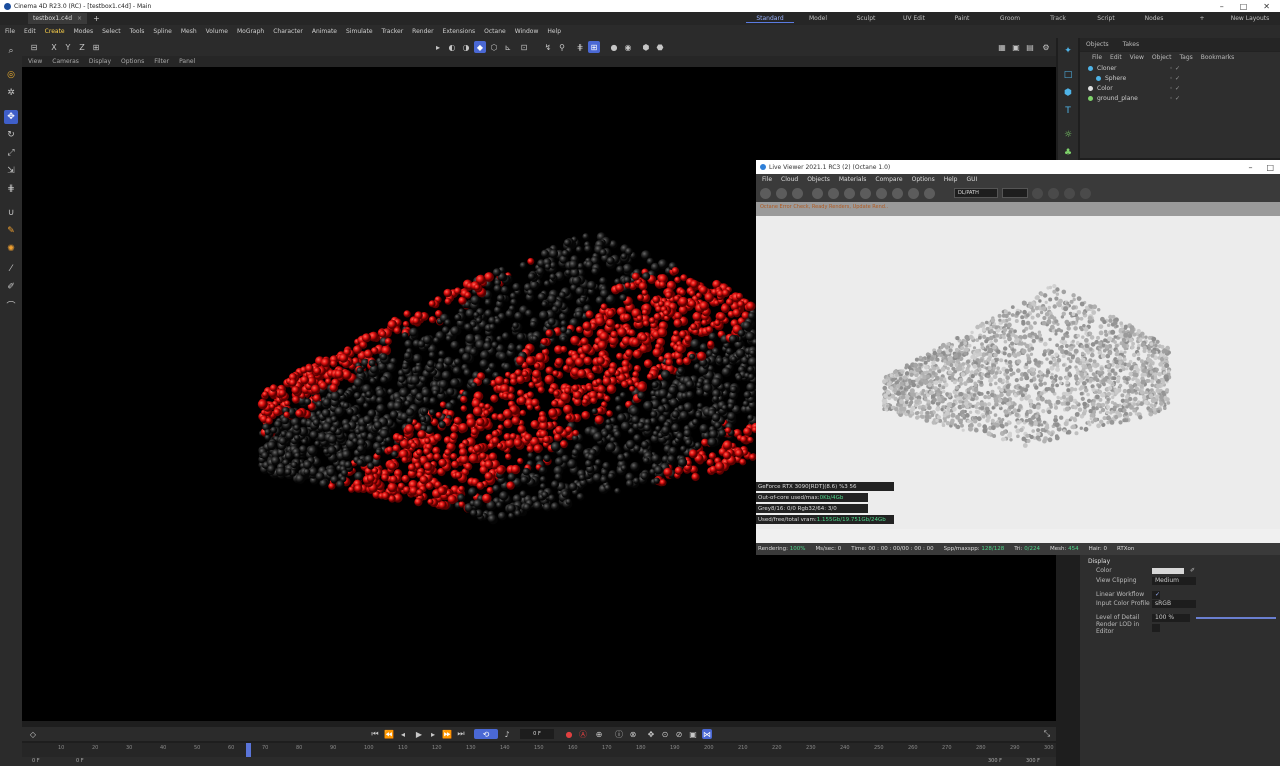  What do you see at coordinates (888, 179) in the screenshot?
I see `live-menu-item: Compare` at bounding box center [888, 179].